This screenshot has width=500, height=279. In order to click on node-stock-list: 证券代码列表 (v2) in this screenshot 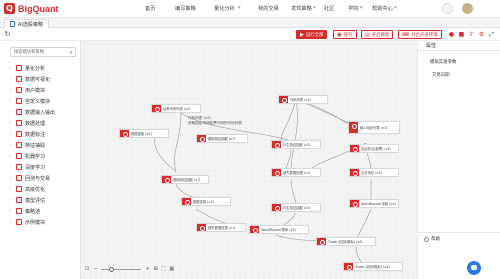, I will do `click(176, 108)`.